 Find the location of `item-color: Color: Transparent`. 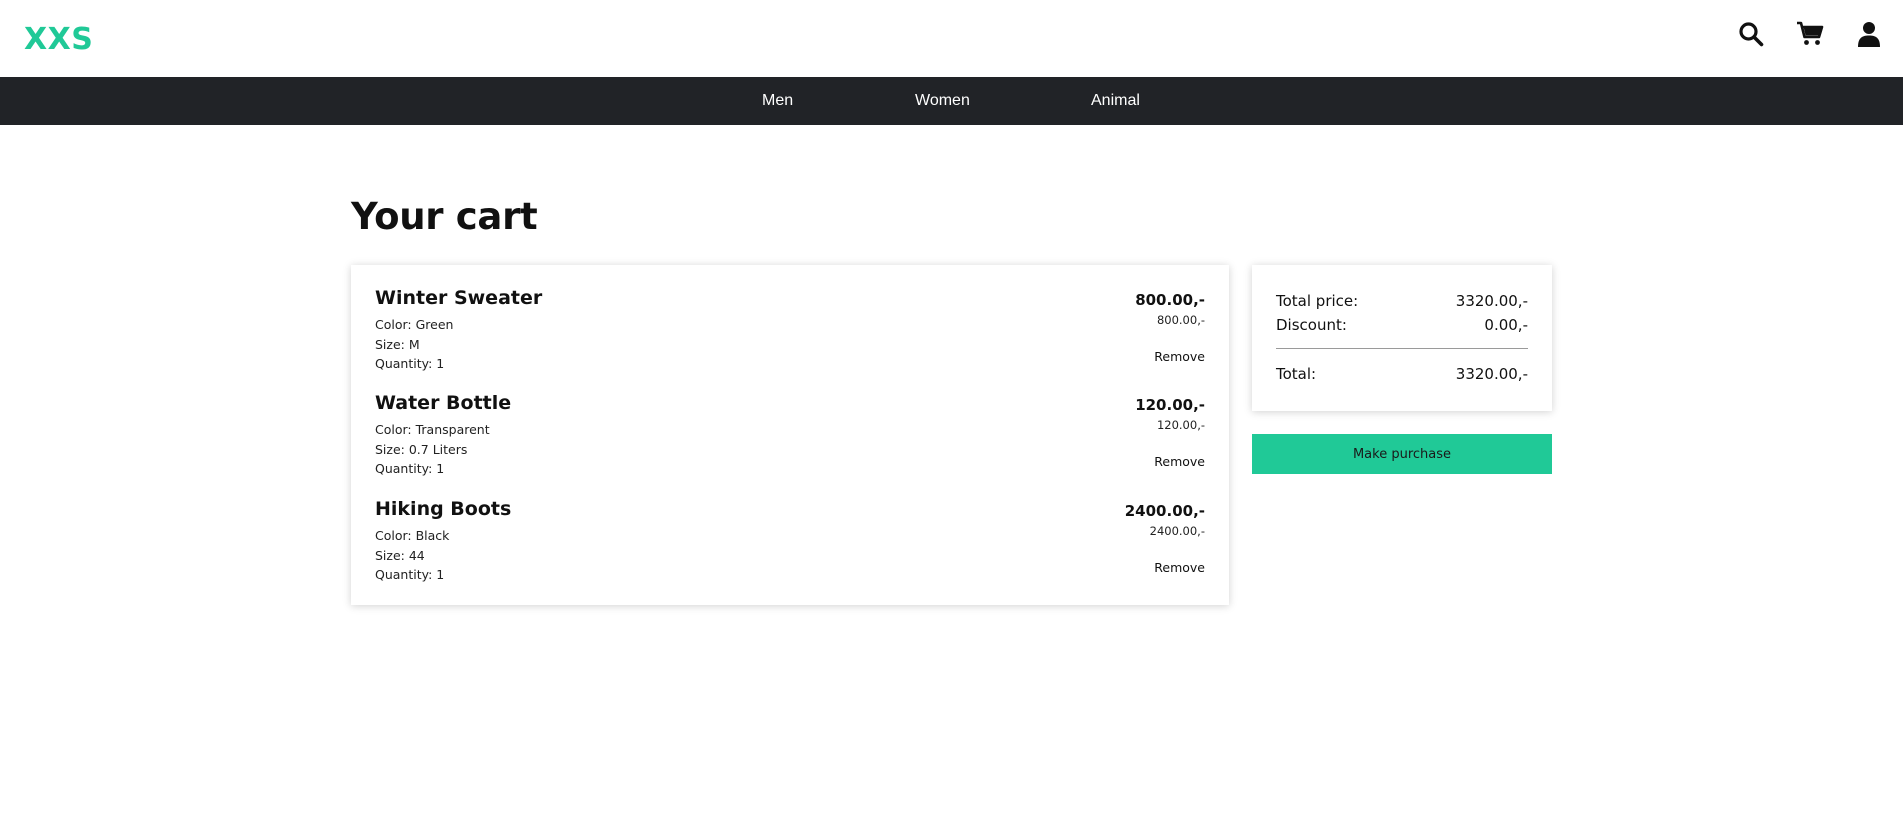

item-color: Color: Transparent is located at coordinates (432, 429).